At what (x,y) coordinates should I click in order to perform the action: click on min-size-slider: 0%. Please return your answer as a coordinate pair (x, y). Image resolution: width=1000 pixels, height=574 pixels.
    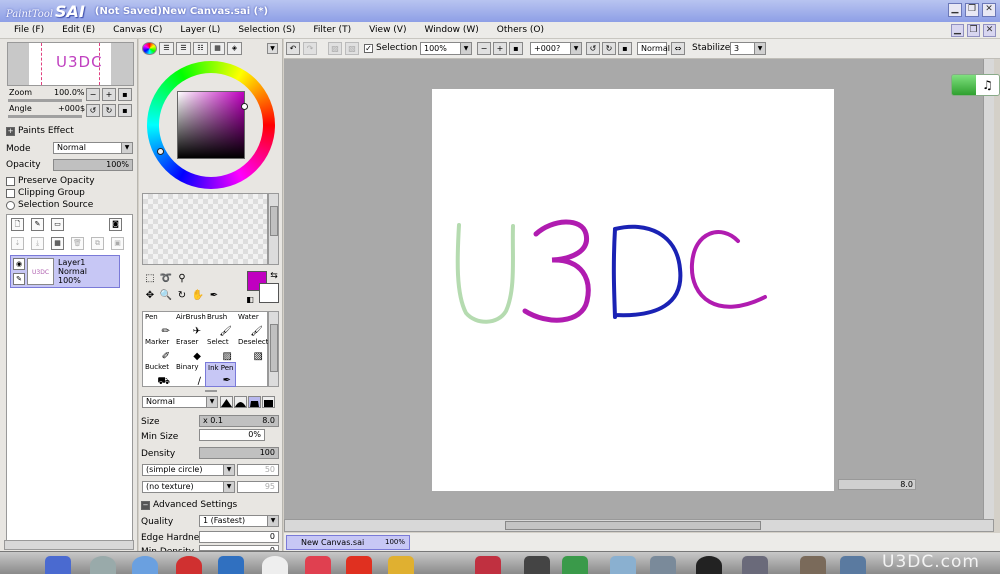
    Looking at the image, I should click on (232, 435).